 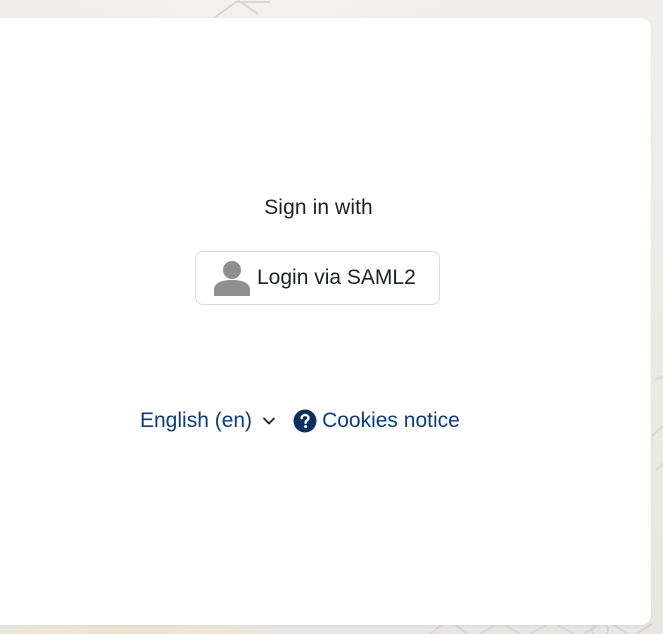 What do you see at coordinates (391, 420) in the screenshot?
I see `cookies-notice-label: Cookies notice` at bounding box center [391, 420].